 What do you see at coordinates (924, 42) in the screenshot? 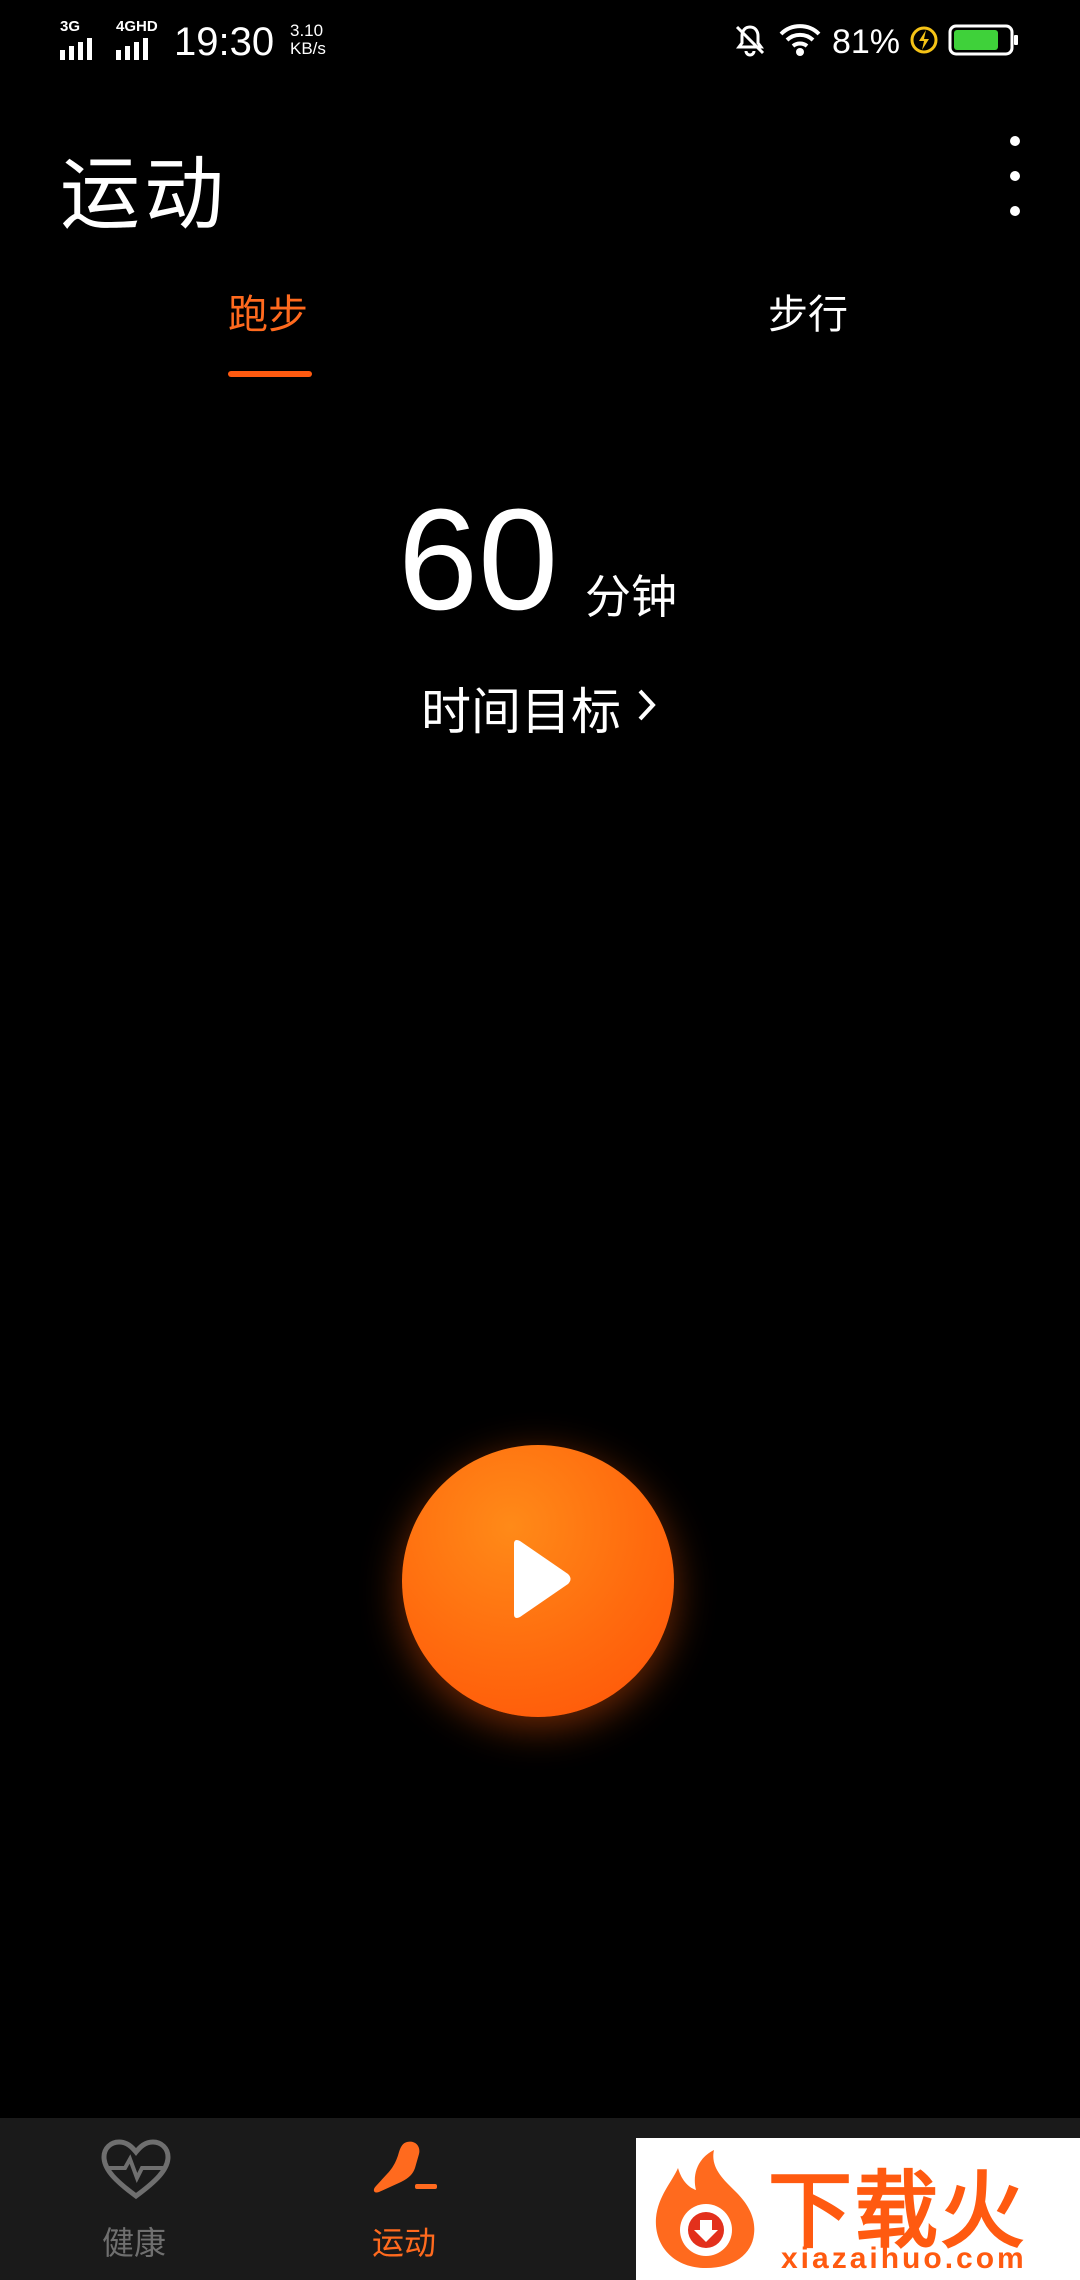
I see `charging-icon` at bounding box center [924, 42].